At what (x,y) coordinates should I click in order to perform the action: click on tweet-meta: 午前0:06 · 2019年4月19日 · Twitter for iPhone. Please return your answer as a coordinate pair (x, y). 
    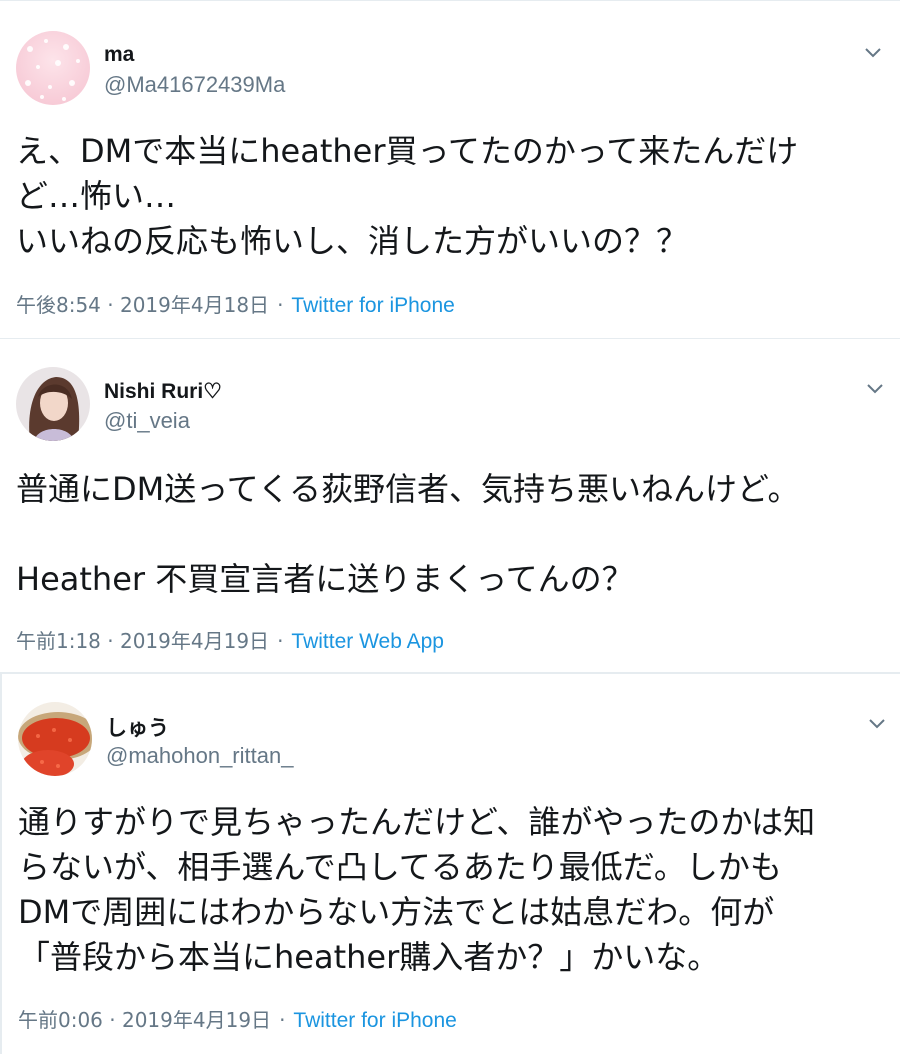
    Looking at the image, I should click on (237, 1018).